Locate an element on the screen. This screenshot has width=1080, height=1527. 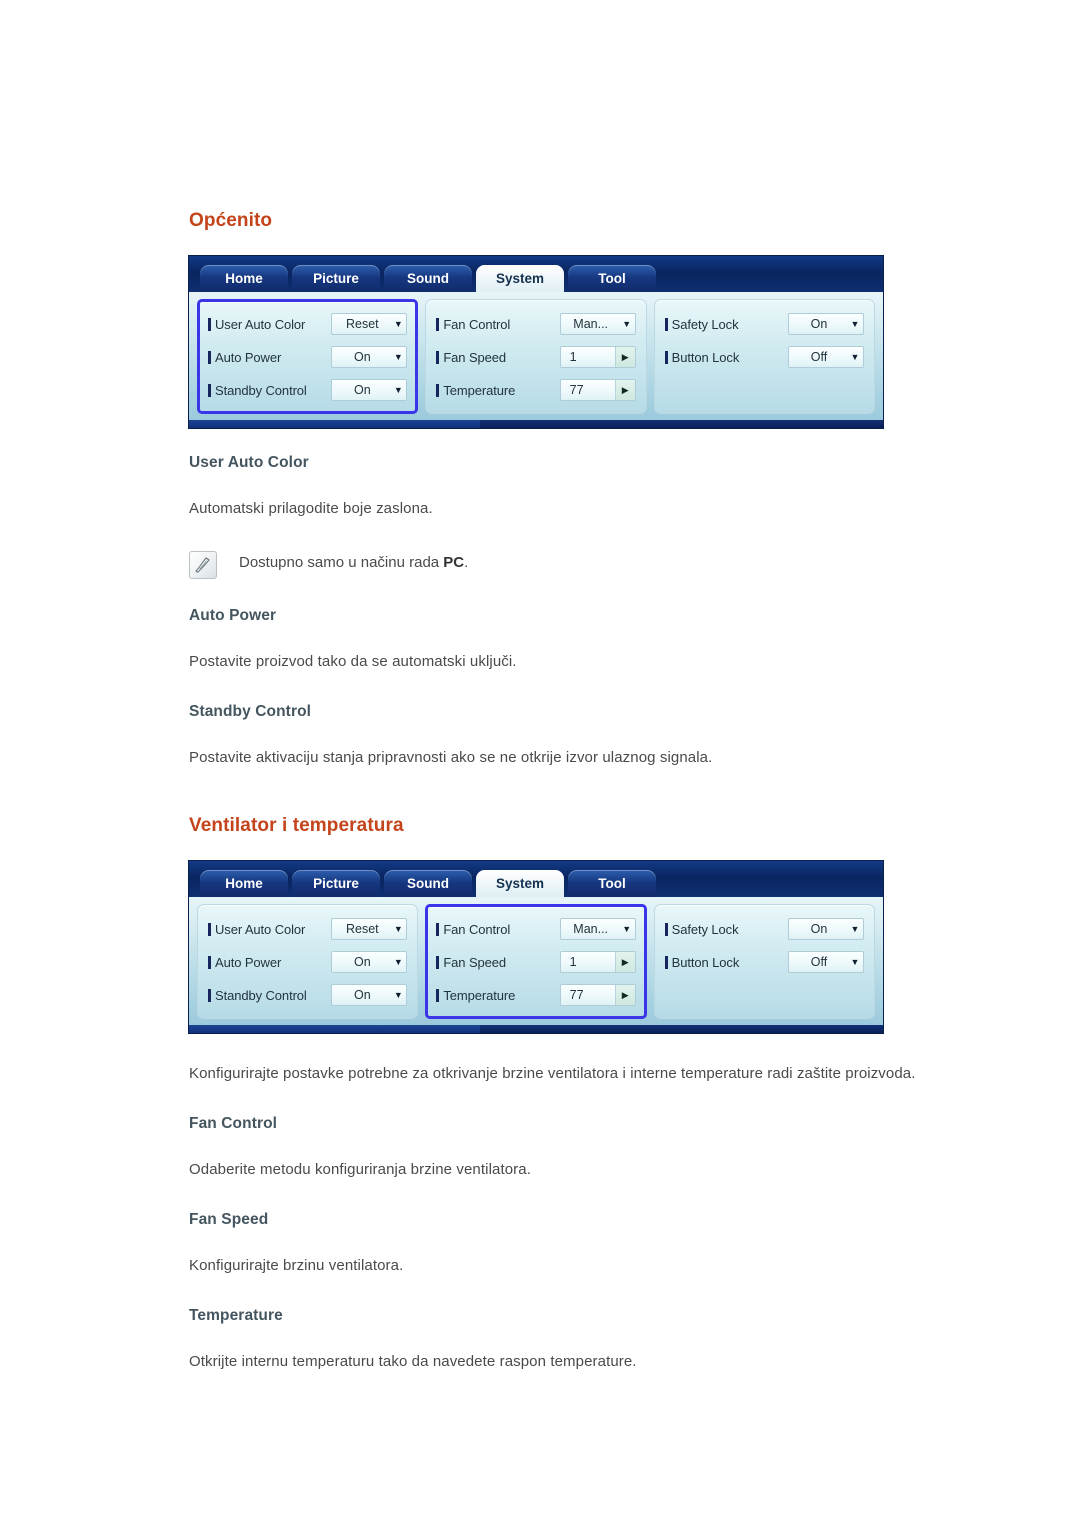
osd-value: 1 is located at coordinates (573, 962).